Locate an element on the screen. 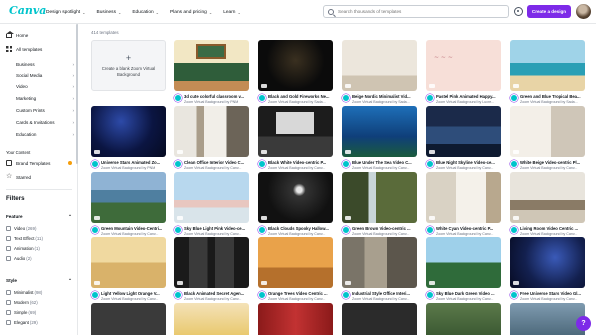 Image resolution: width=596 pixels, height=335 pixels. filter-option-audio: Audio (2) is located at coordinates (19, 258).